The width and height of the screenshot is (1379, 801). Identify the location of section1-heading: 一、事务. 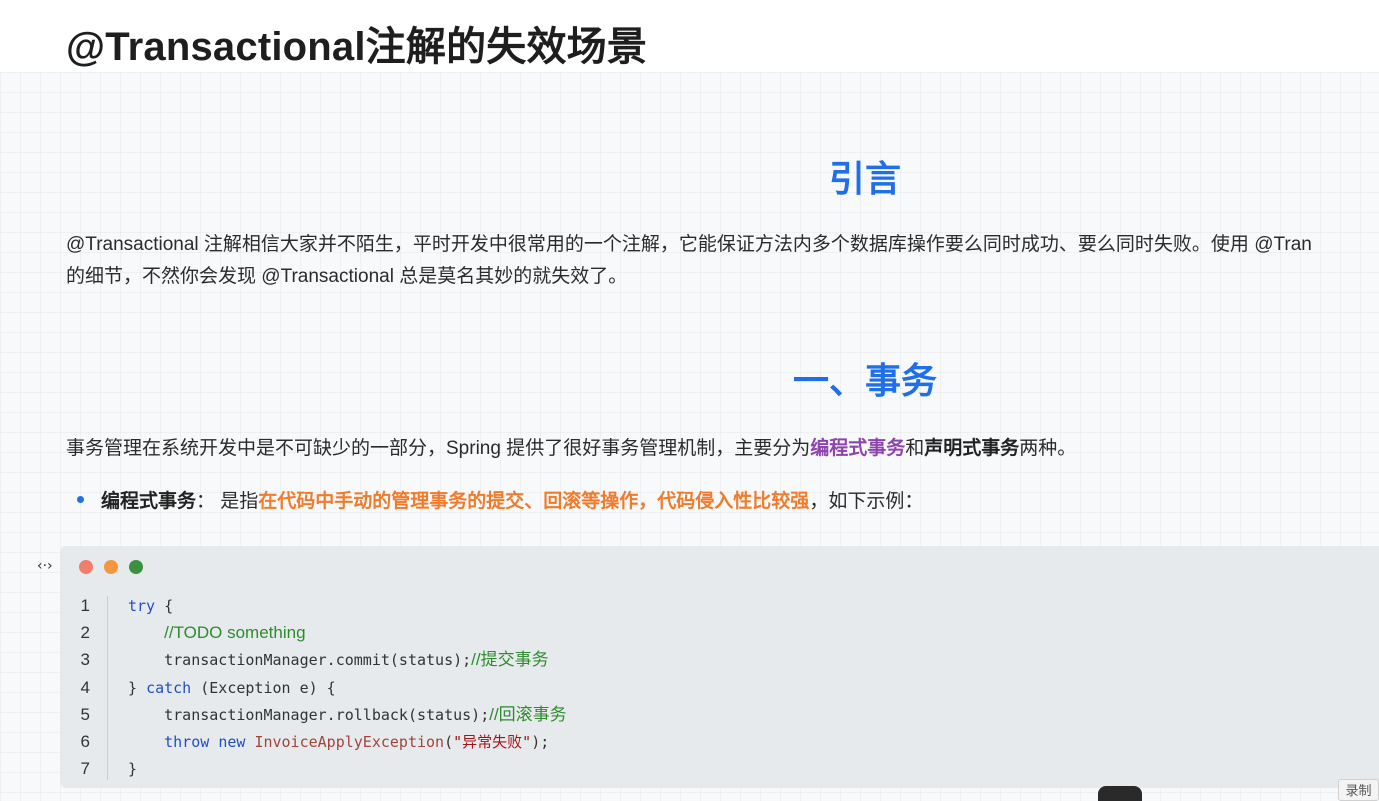
(865, 380).